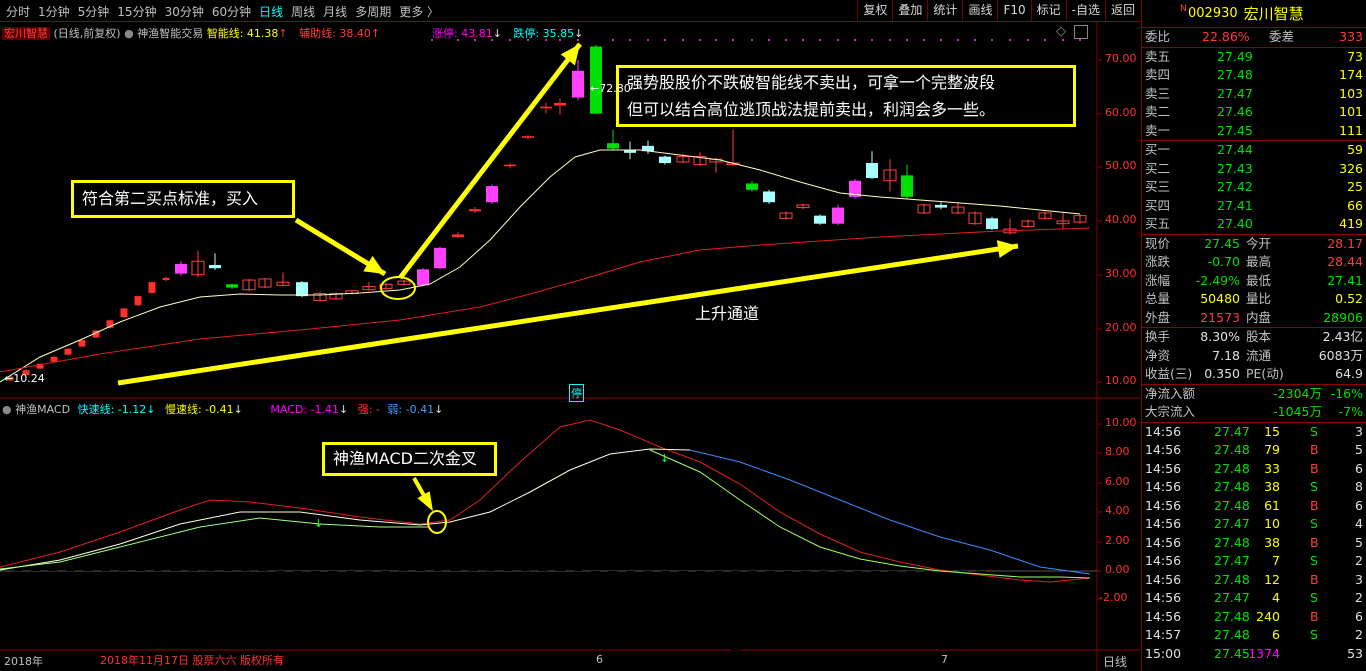  What do you see at coordinates (462, 33) in the screenshot?
I see `legend-zhangting: 涨停: 43.81` at bounding box center [462, 33].